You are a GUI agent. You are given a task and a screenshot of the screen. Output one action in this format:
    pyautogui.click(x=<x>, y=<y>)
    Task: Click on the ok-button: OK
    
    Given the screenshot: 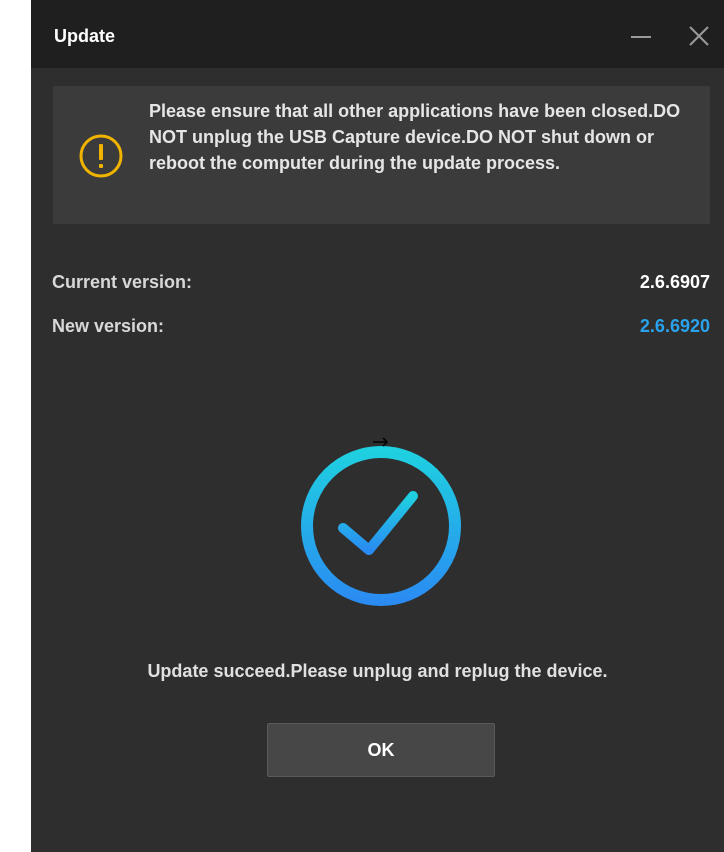 What is the action you would take?
    pyautogui.click(x=381, y=750)
    